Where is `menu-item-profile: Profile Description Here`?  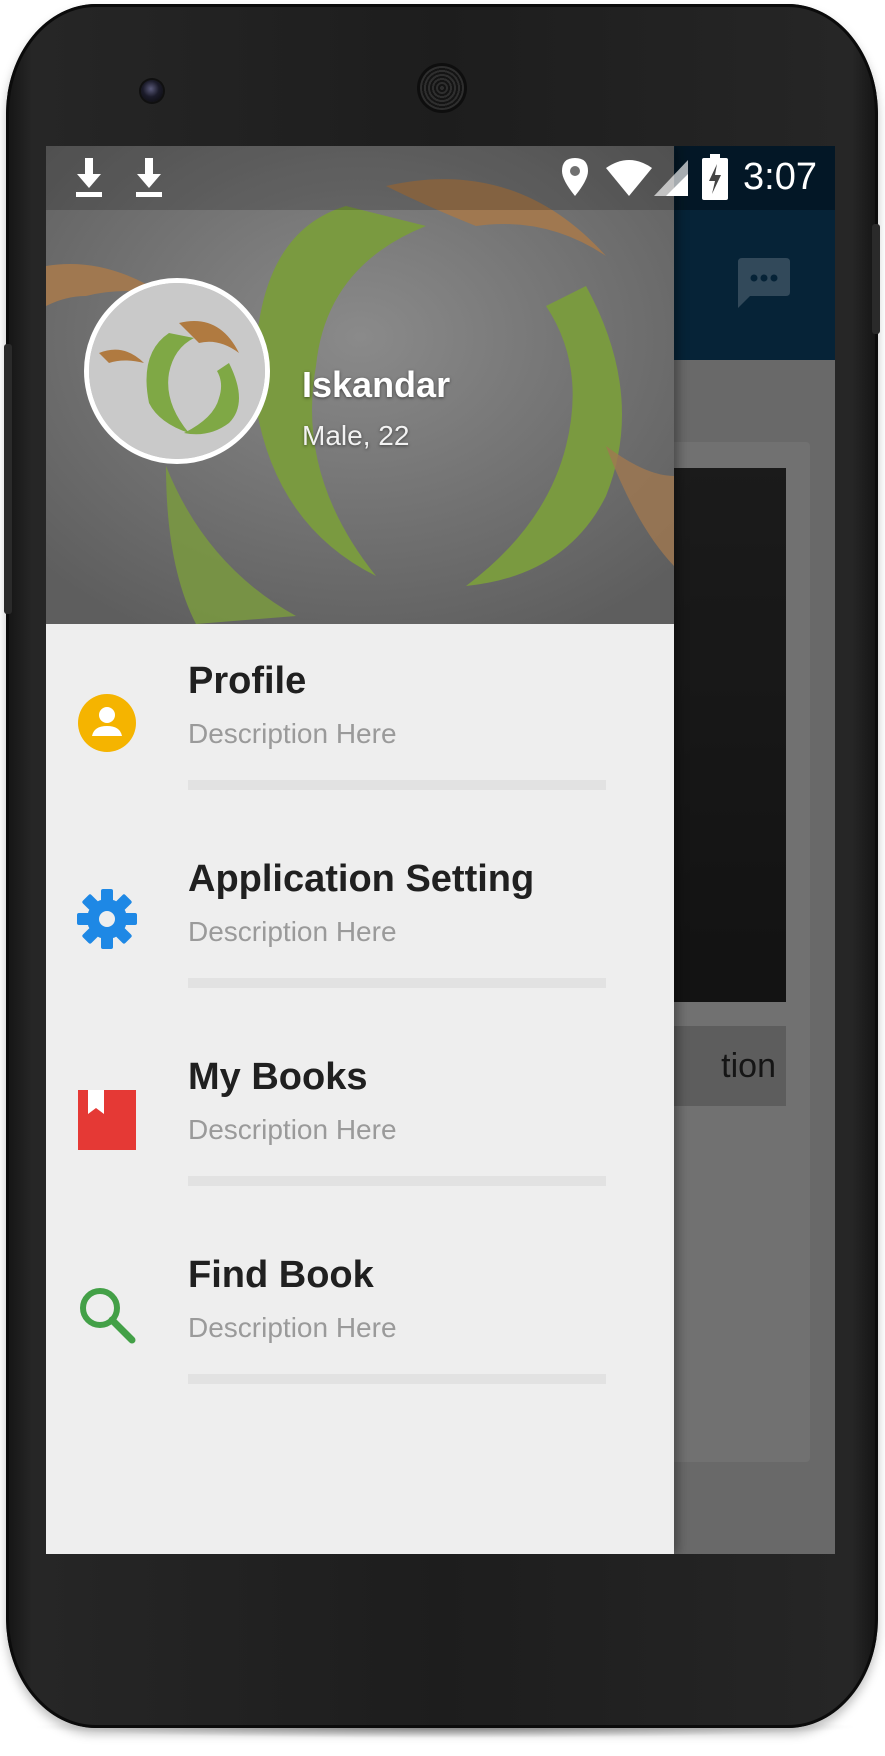
menu-item-profile: Profile Description Here is located at coordinates (360, 758).